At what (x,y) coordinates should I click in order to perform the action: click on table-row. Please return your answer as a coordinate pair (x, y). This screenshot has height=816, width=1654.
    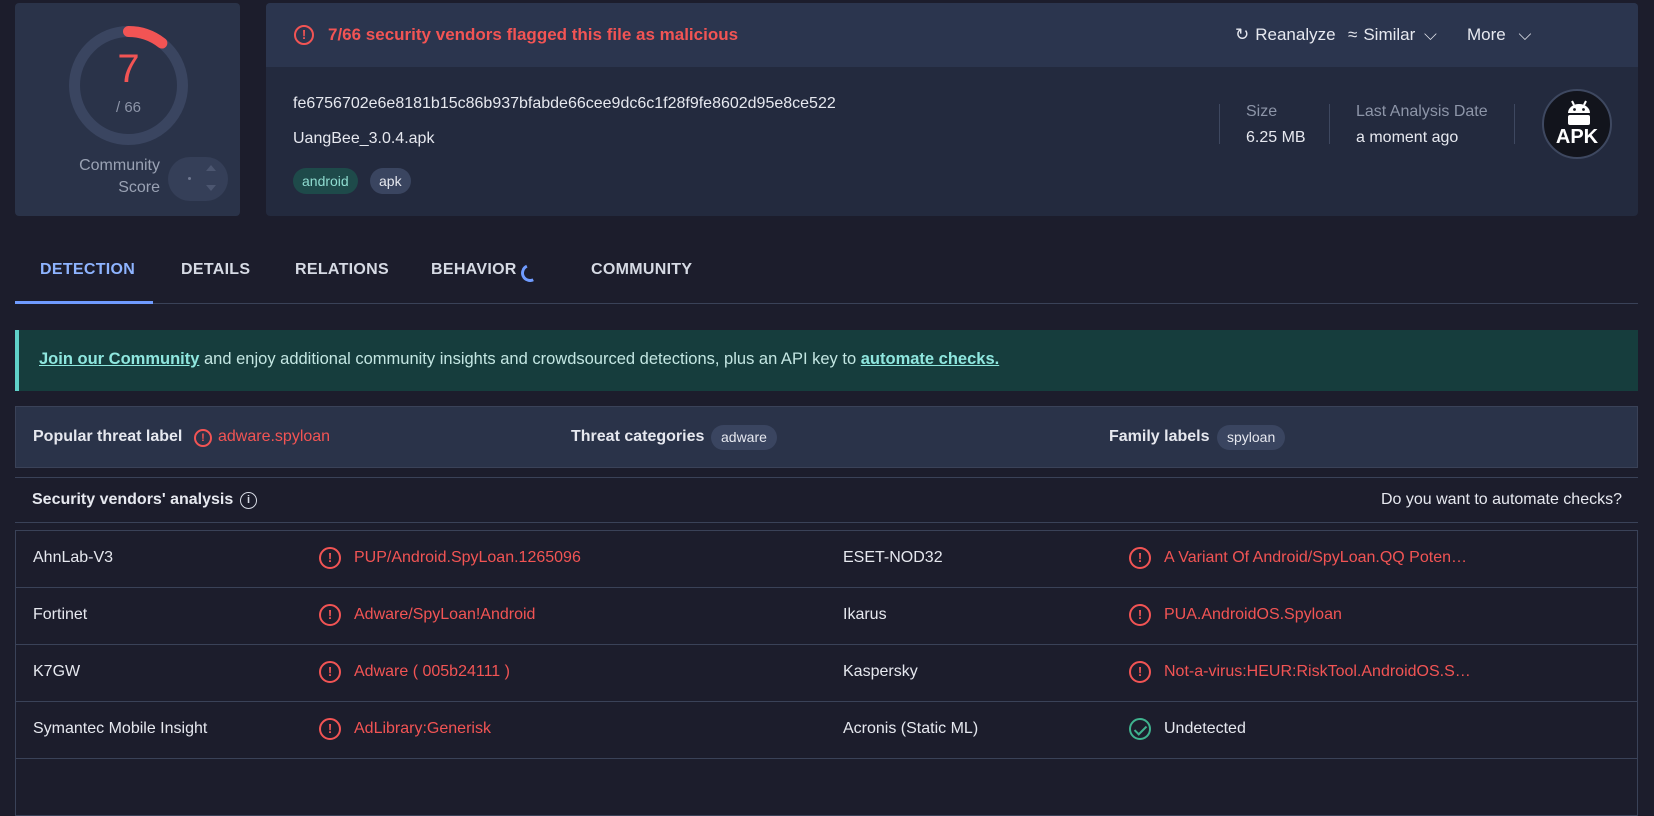
    Looking at the image, I should click on (826, 787).